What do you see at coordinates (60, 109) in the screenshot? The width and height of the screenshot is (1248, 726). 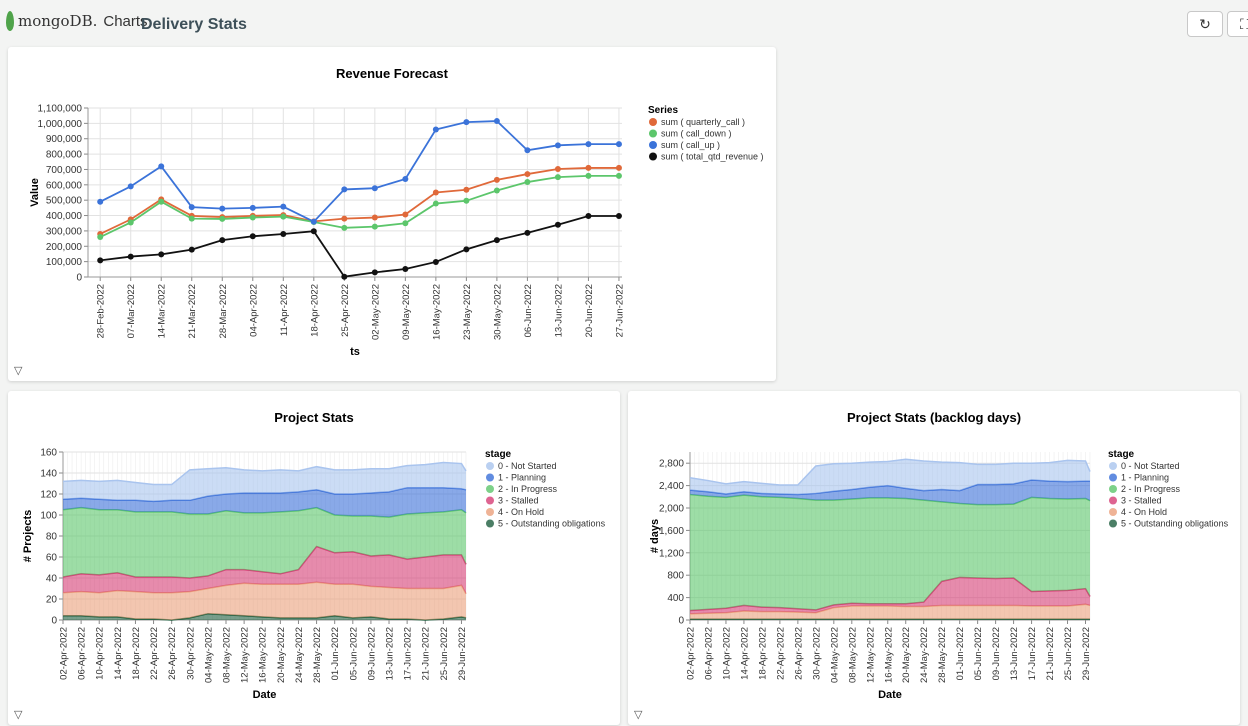 I see `y-tick-label: 1,100,000` at bounding box center [60, 109].